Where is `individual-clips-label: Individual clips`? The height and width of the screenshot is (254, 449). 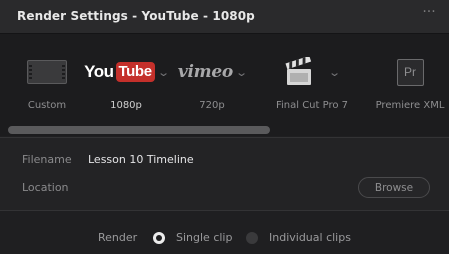 individual-clips-label: Individual clips is located at coordinates (310, 237).